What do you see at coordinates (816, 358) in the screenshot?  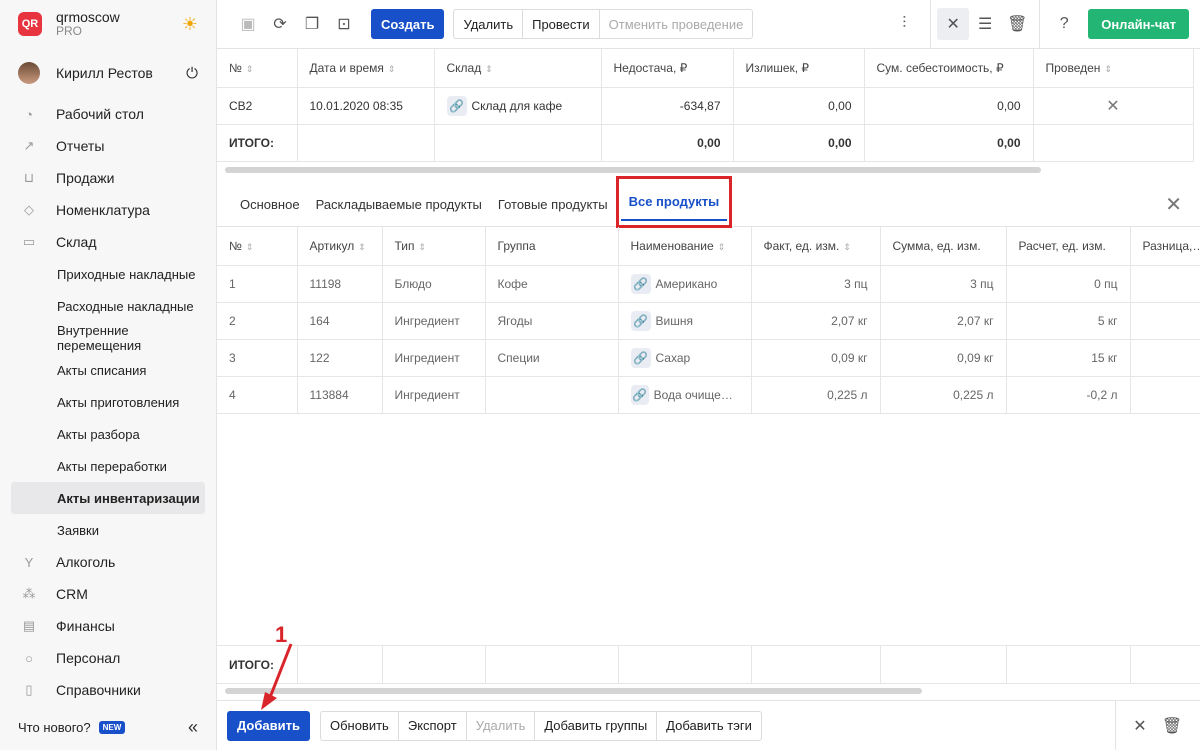 I see `cell-fact: 0,09 кг` at bounding box center [816, 358].